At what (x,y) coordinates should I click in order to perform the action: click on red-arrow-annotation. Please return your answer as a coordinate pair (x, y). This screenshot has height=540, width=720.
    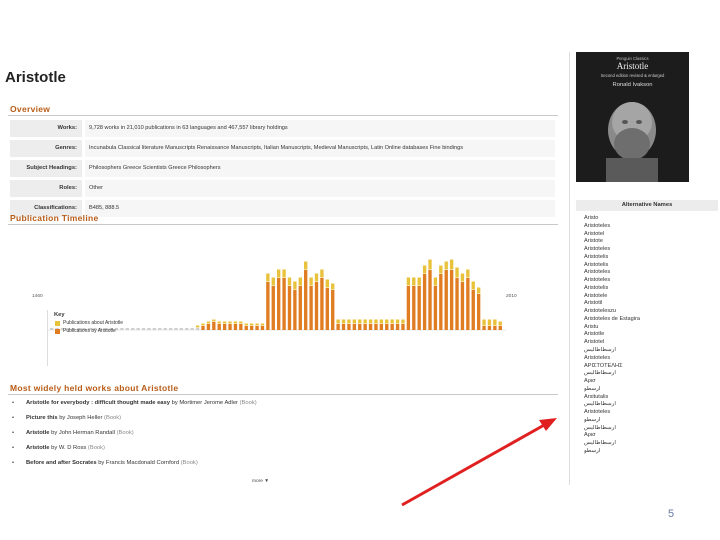
    Looking at the image, I should click on (479, 462).